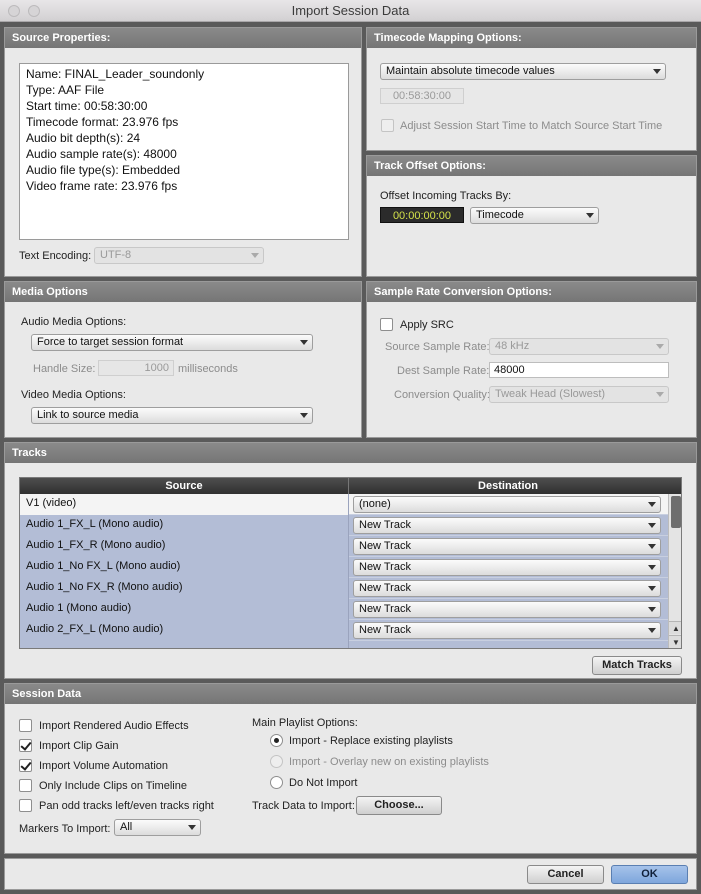 The height and width of the screenshot is (894, 701). What do you see at coordinates (371, 741) in the screenshot?
I see `playlist-replace-label: Import - Replace existing playlists` at bounding box center [371, 741].